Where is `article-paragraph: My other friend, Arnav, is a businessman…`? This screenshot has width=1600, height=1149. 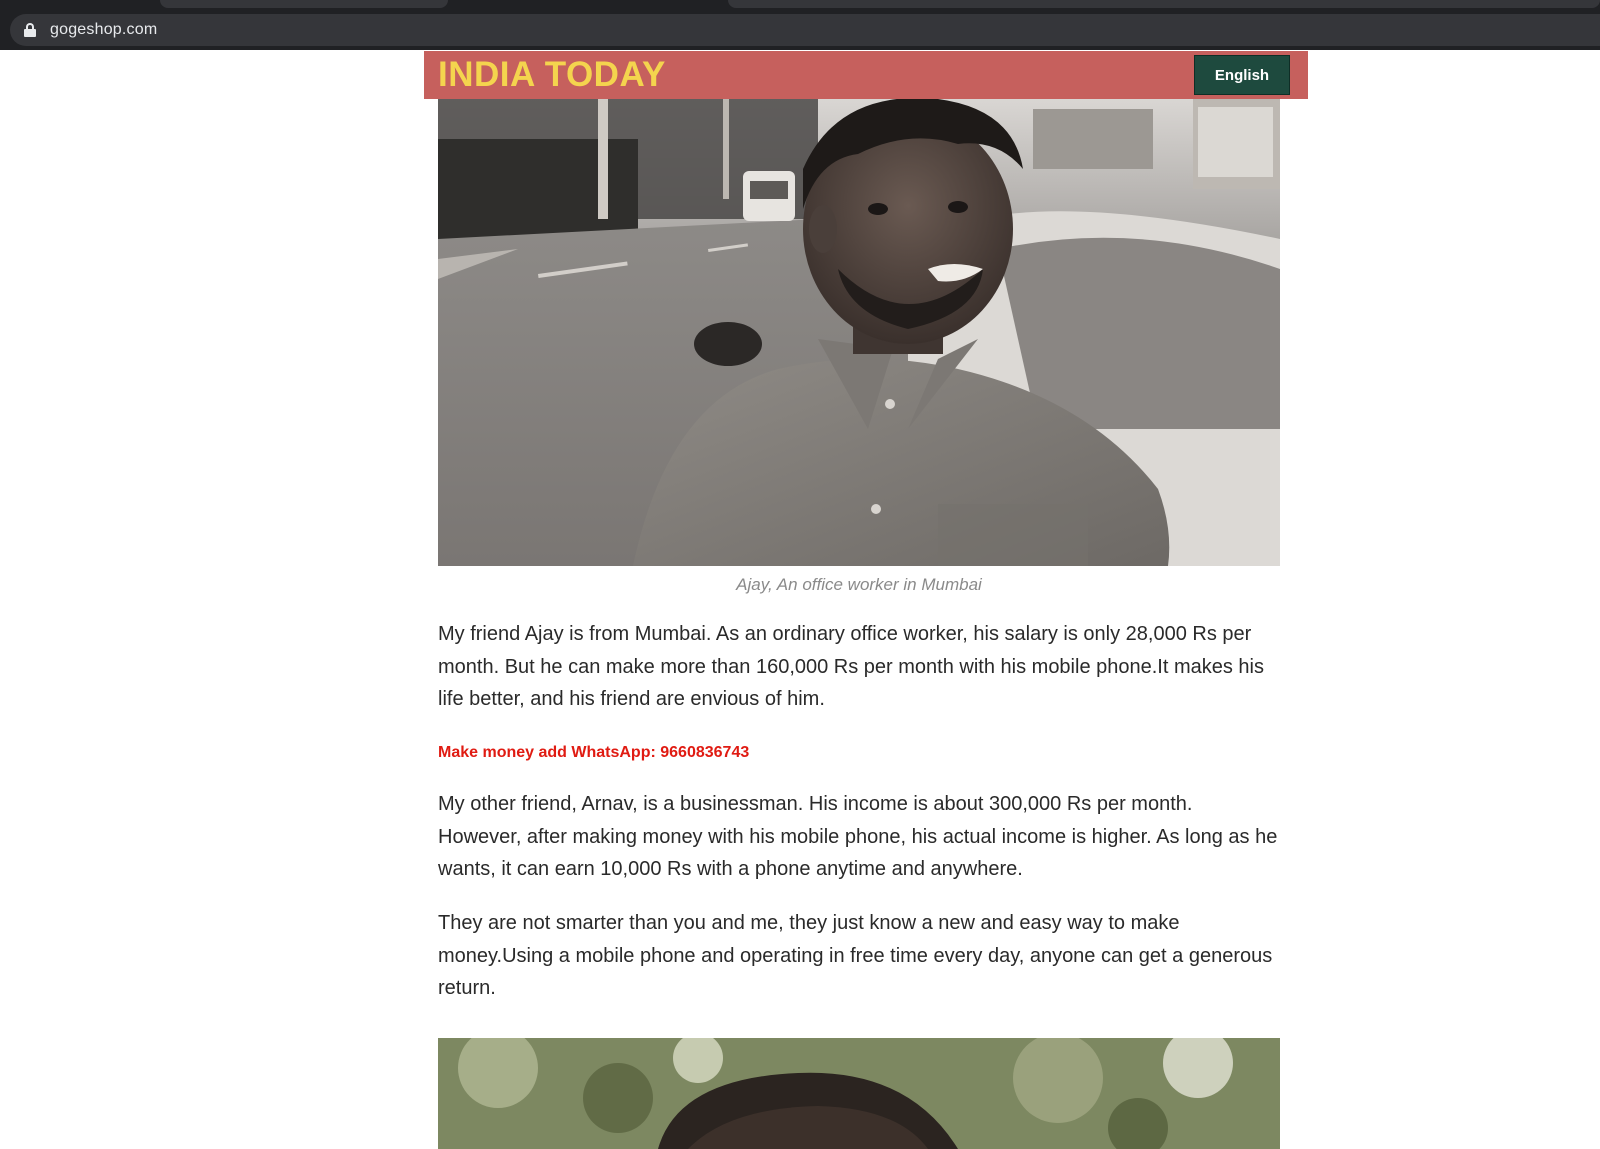
article-paragraph: My other friend, Arnav, is a businessman… is located at coordinates (858, 836).